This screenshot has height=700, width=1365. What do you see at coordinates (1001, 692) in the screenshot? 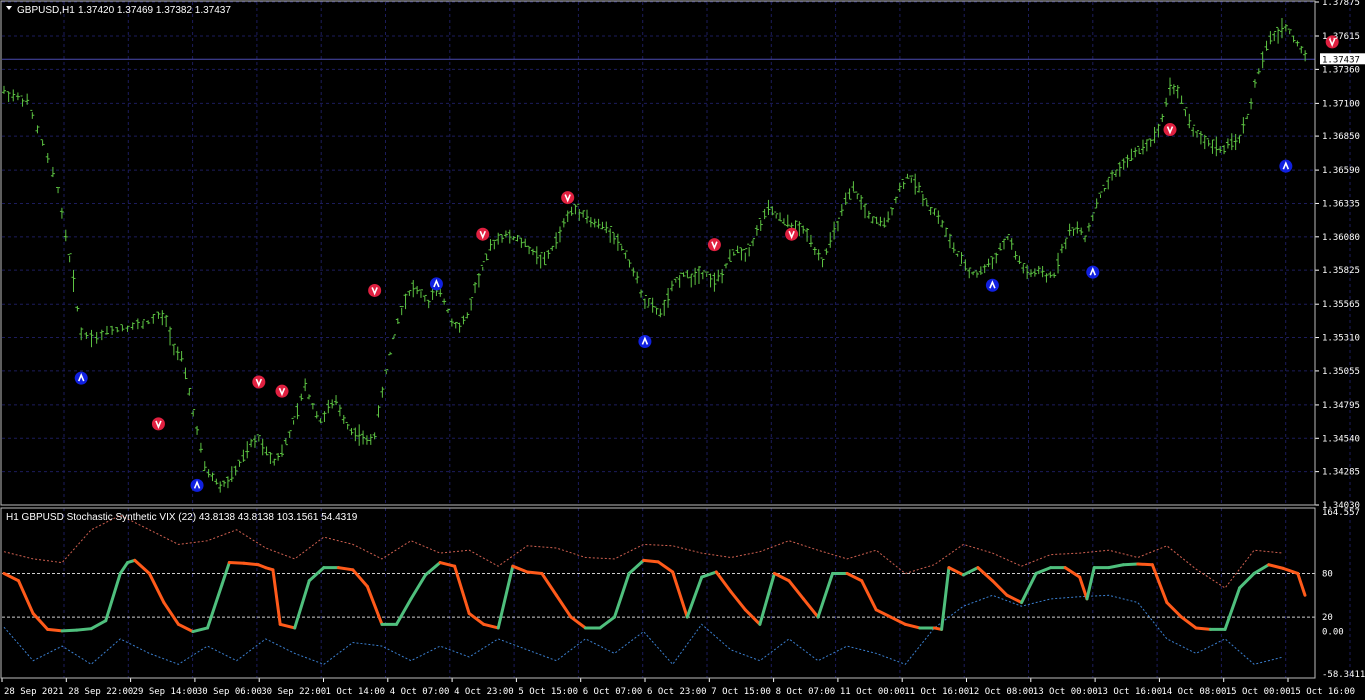
I see `time-tick-label: 12 Oct 08:00` at bounding box center [1001, 692].